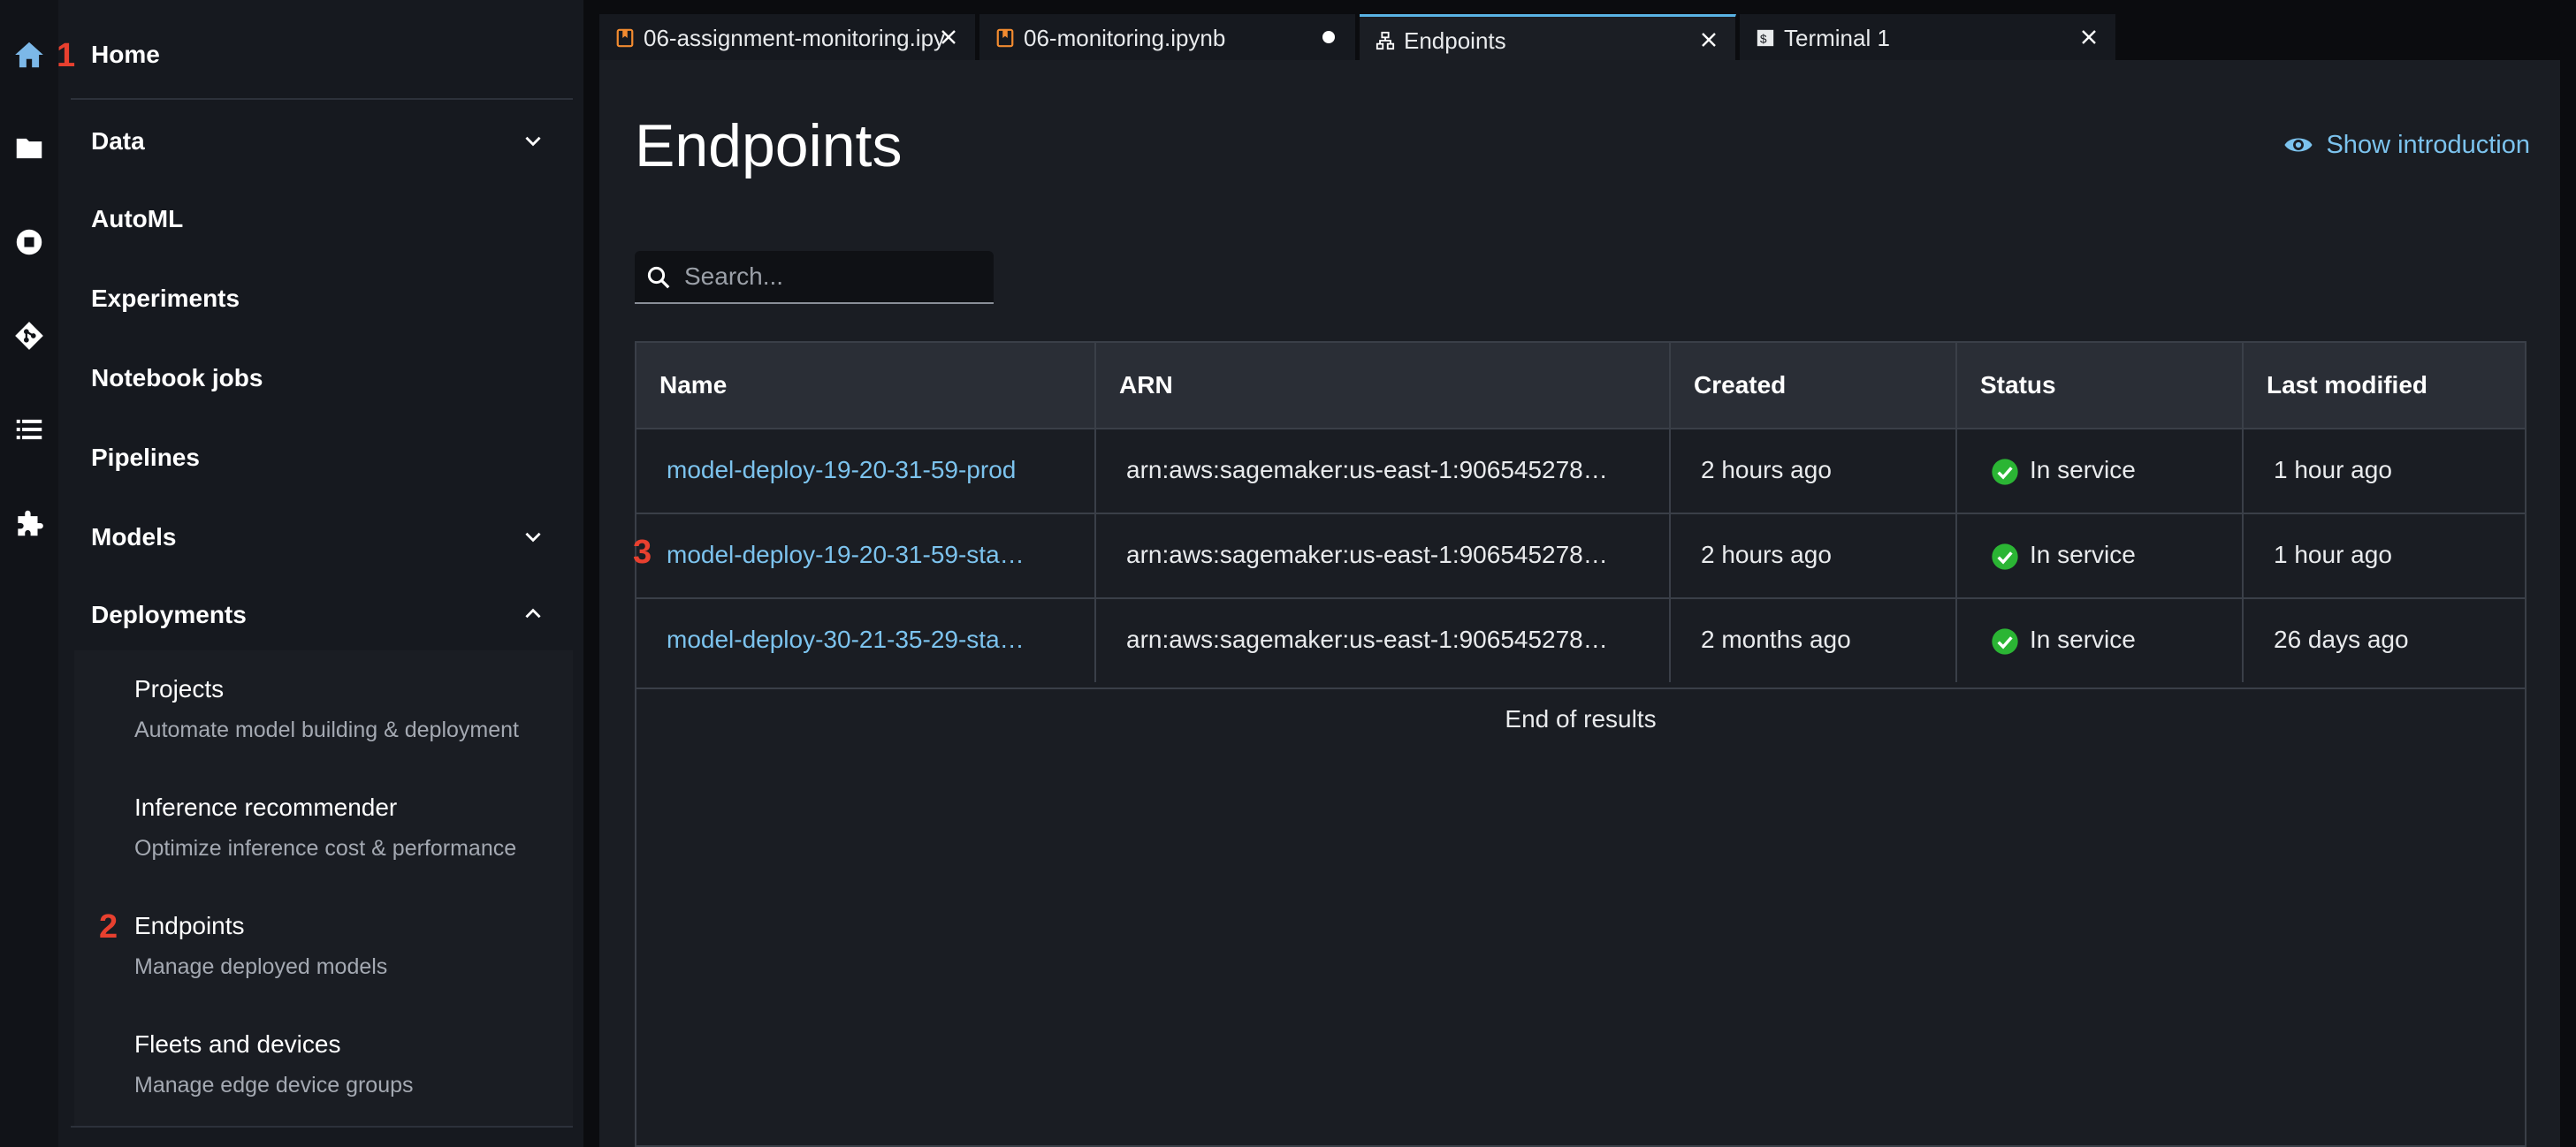 This screenshot has height=1147, width=2576. I want to click on column-header-name: Name, so click(866, 386).